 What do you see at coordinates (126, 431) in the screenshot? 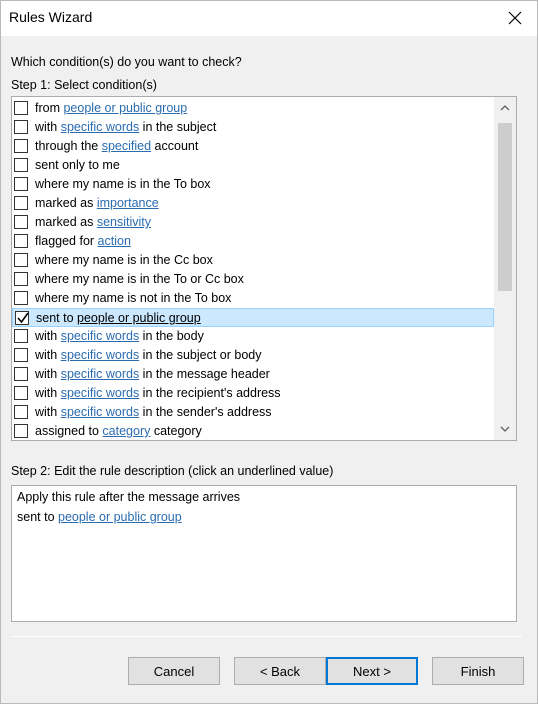
I see `condition-link: category` at bounding box center [126, 431].